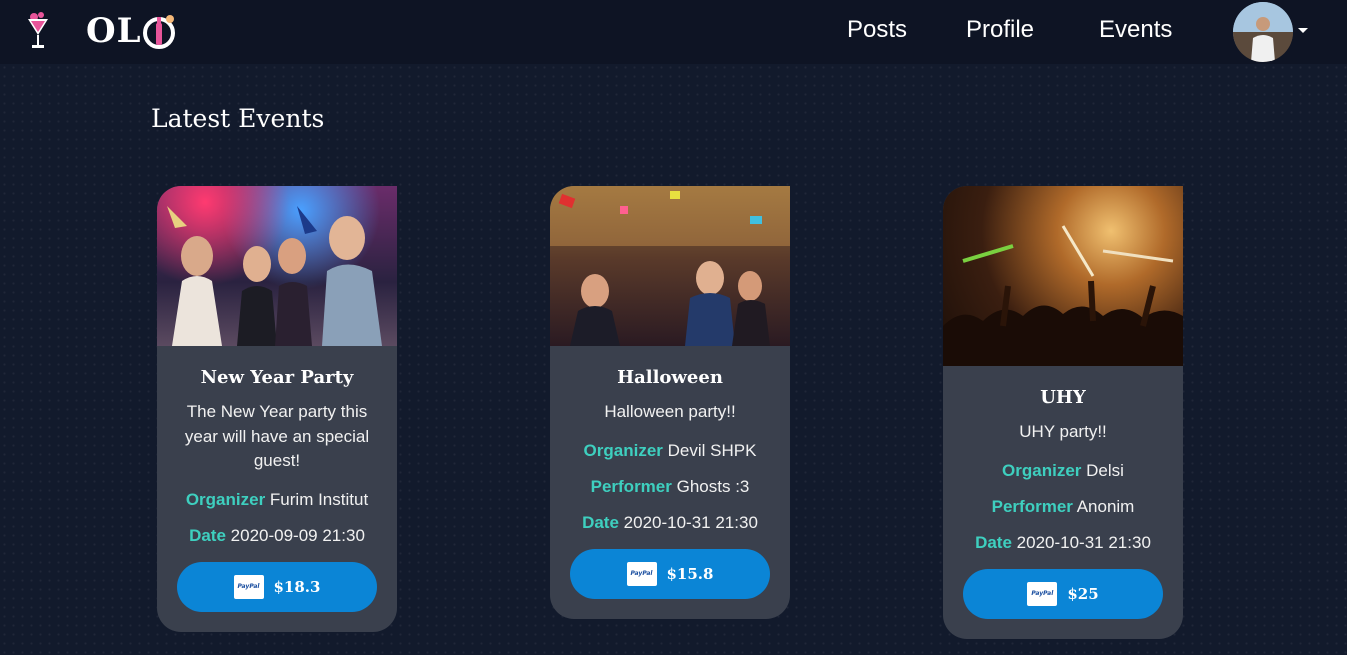 This screenshot has width=1347, height=655. Describe the element at coordinates (238, 118) in the screenshot. I see `page-title: Latest Events` at that location.